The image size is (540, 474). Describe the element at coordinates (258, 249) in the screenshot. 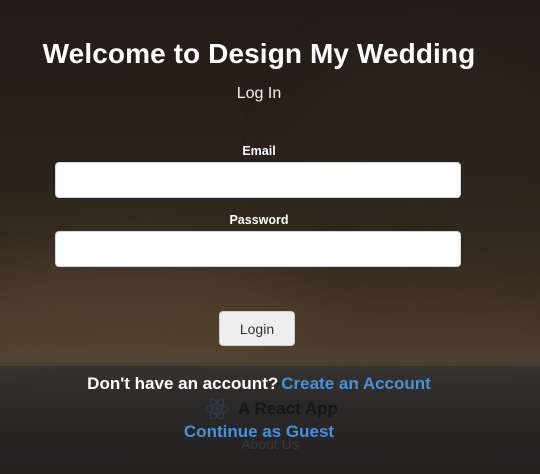

I see `password-field` at that location.